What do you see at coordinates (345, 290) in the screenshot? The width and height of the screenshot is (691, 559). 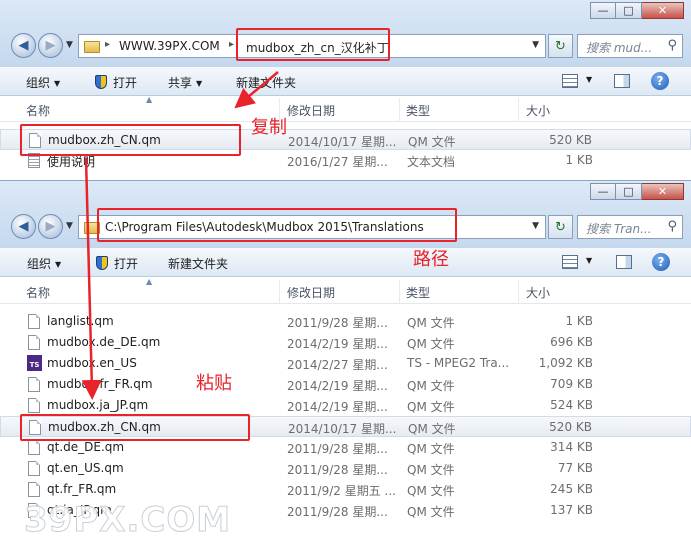 I see `column-header: ▲ 名称 修改日期 类型 大小` at bounding box center [345, 290].